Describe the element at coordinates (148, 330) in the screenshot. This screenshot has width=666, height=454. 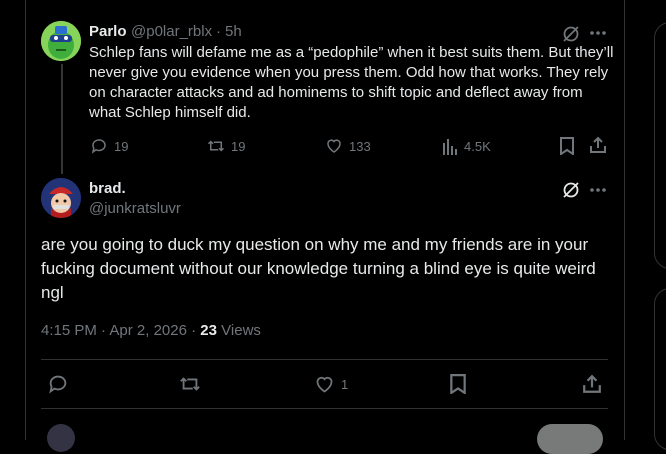
I see `post-date: Apr 2, 2026` at that location.